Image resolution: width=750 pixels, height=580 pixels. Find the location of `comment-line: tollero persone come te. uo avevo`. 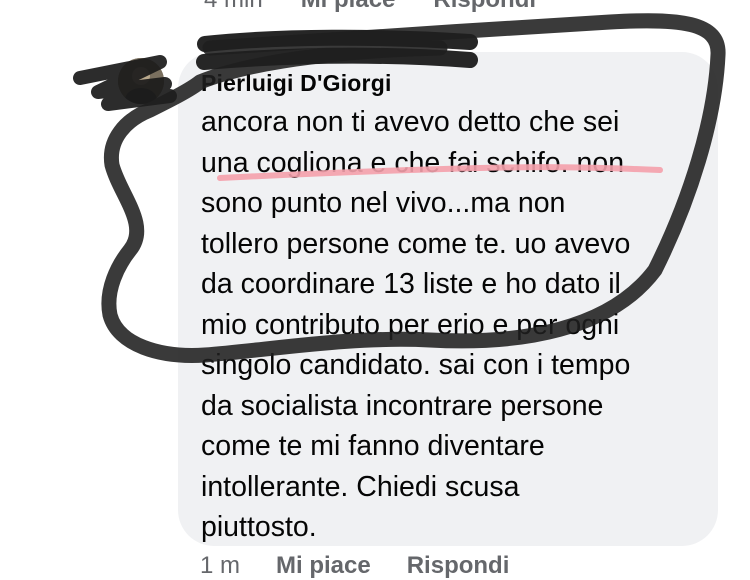

comment-line: tollero persone come te. uo avevo is located at coordinates (416, 243).